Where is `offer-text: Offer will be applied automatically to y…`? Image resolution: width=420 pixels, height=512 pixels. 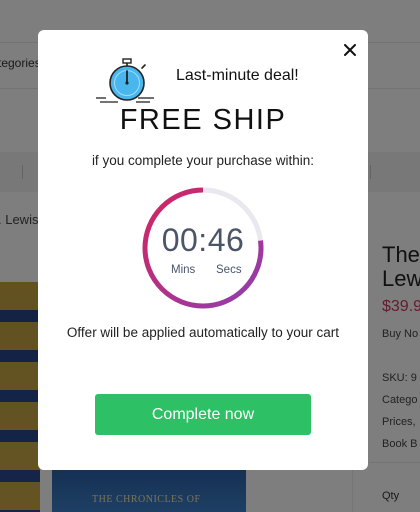 offer-text: Offer will be applied automatically to y… is located at coordinates (203, 332).